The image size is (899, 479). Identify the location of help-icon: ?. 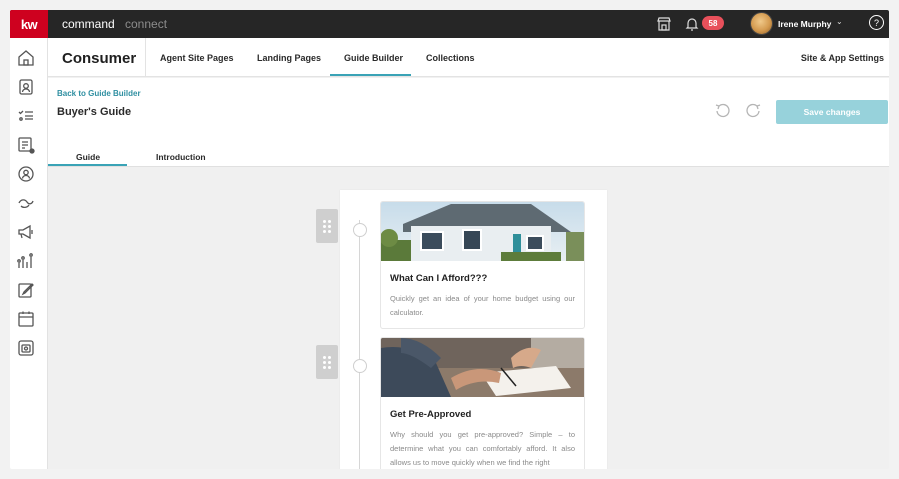
(876, 22).